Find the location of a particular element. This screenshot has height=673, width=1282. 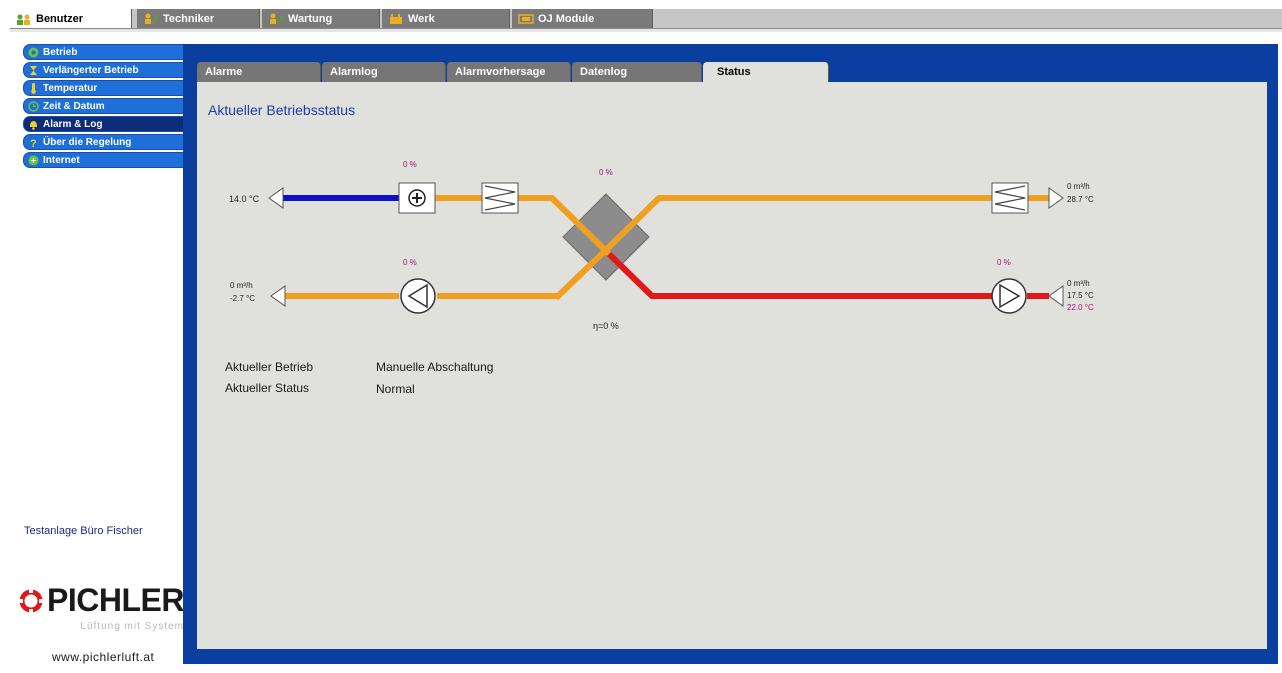

sidebar-item-label: Alarm & Log is located at coordinates (73, 124).